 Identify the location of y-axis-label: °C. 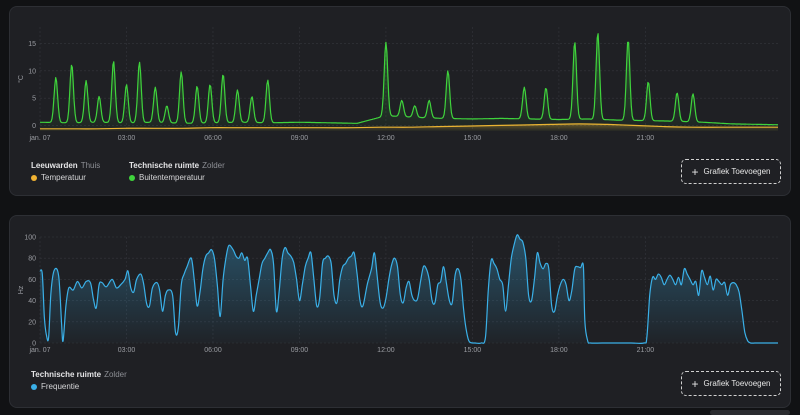
(21, 79).